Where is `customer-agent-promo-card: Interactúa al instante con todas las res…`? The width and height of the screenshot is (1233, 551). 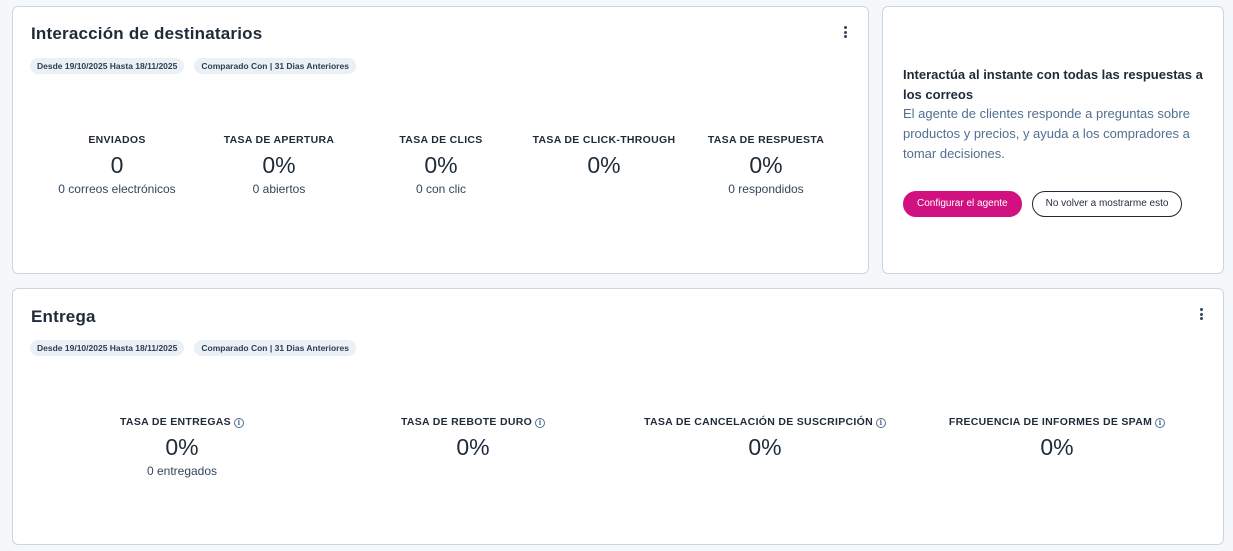 customer-agent-promo-card: Interactúa al instante con todas las res… is located at coordinates (1053, 140).